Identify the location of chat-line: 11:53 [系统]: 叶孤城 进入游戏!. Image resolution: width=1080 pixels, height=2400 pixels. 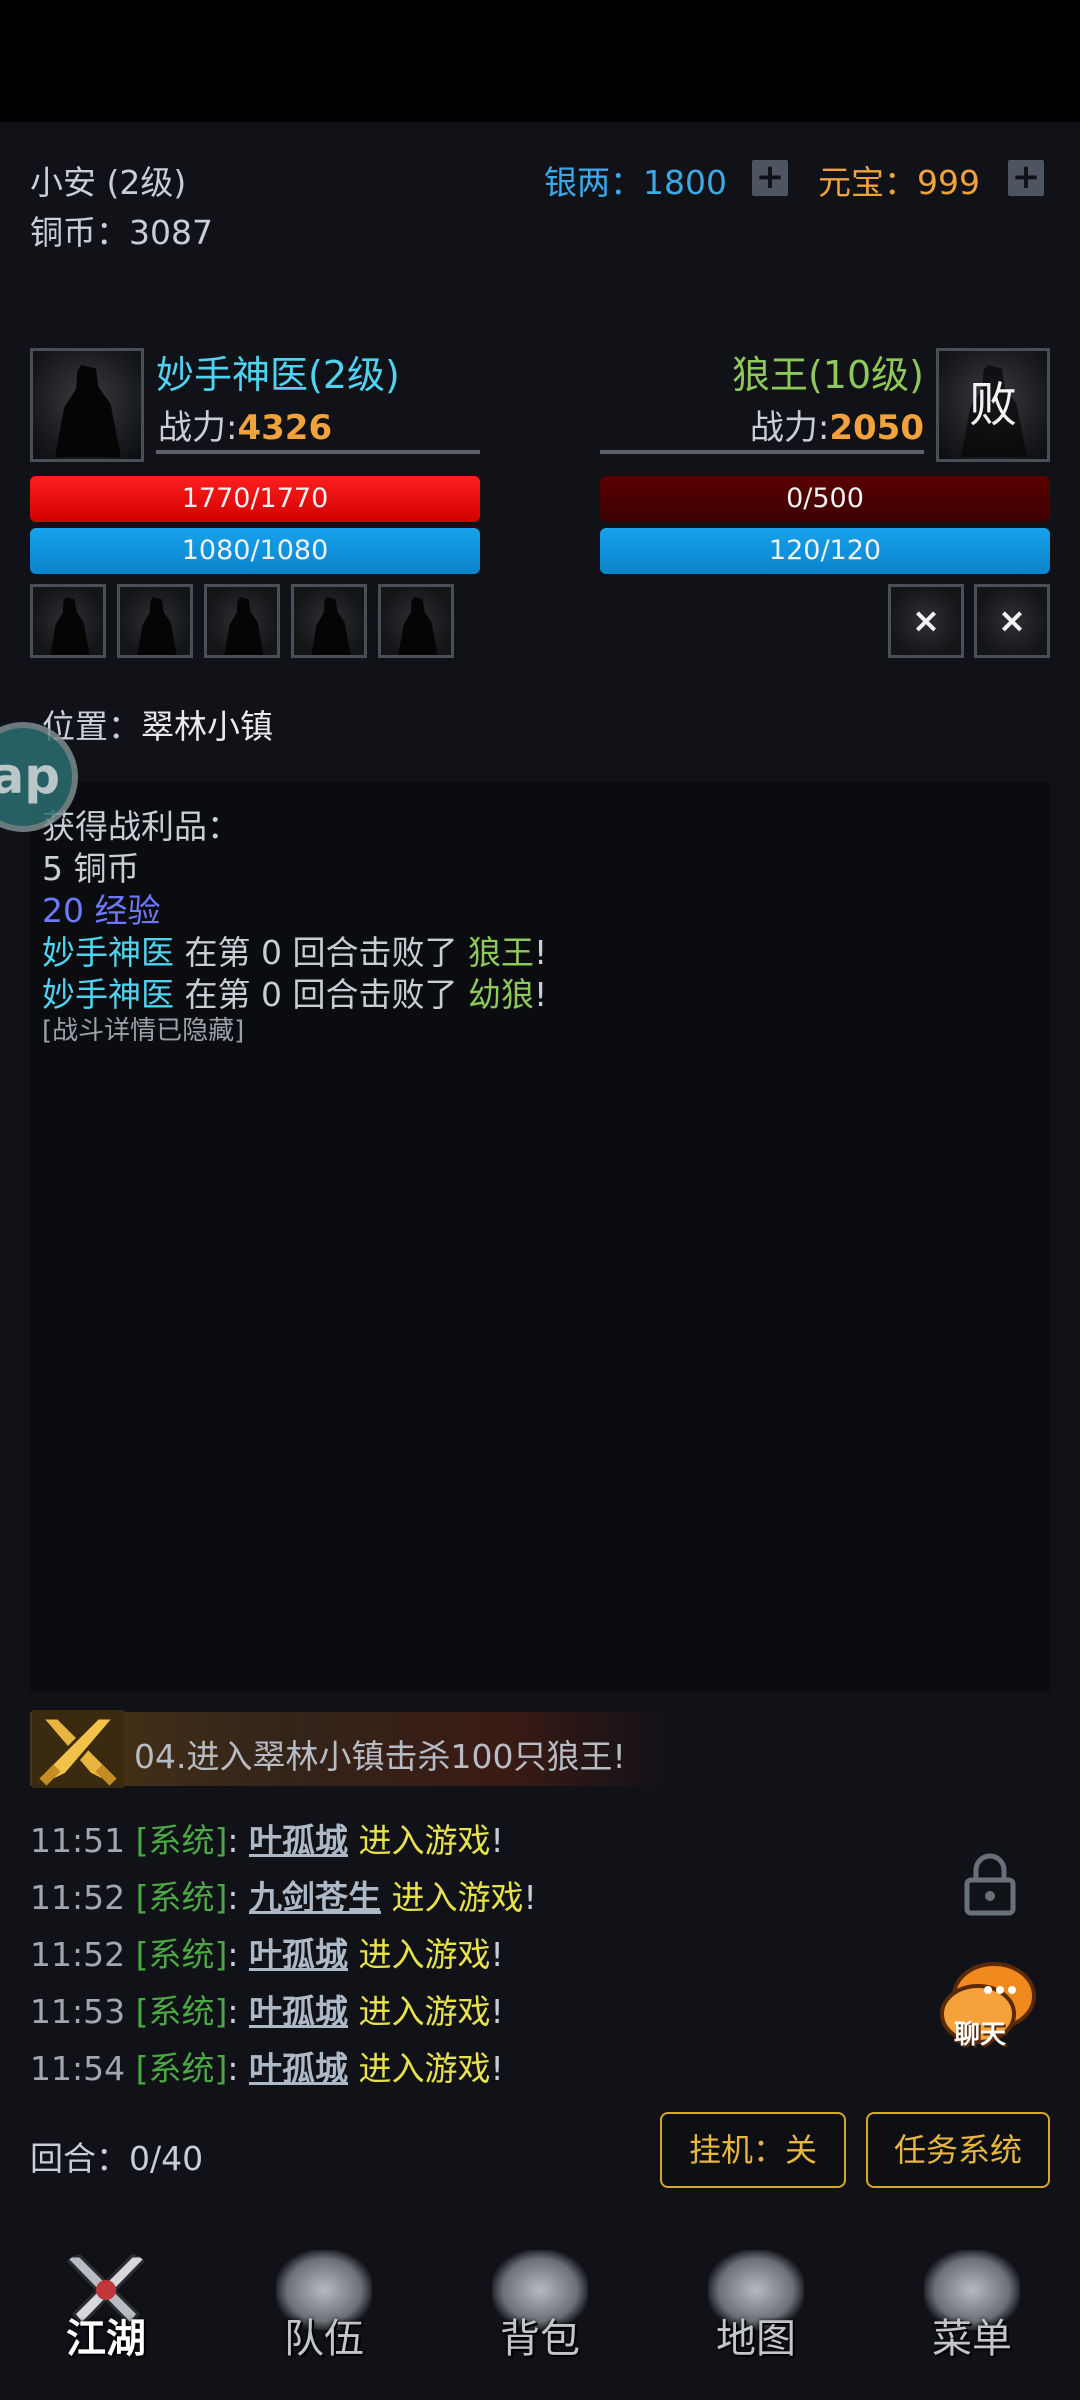
(267, 2009).